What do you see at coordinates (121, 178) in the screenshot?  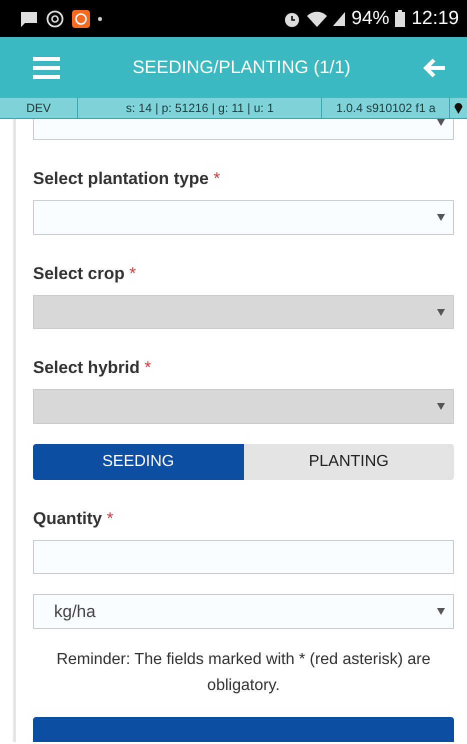 I see `field-label: Select plantation type` at bounding box center [121, 178].